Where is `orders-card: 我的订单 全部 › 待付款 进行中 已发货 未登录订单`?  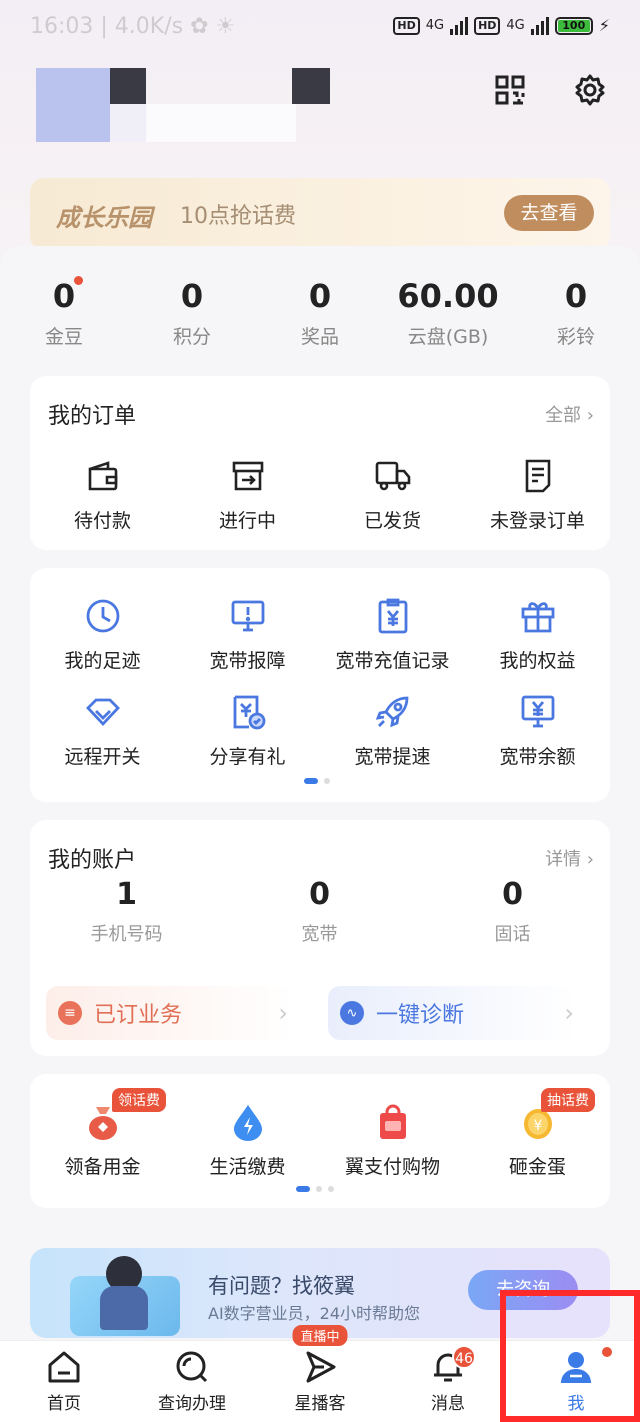
orders-card: 我的订单 全部 › 待付款 进行中 已发货 未登录订单 is located at coordinates (320, 463).